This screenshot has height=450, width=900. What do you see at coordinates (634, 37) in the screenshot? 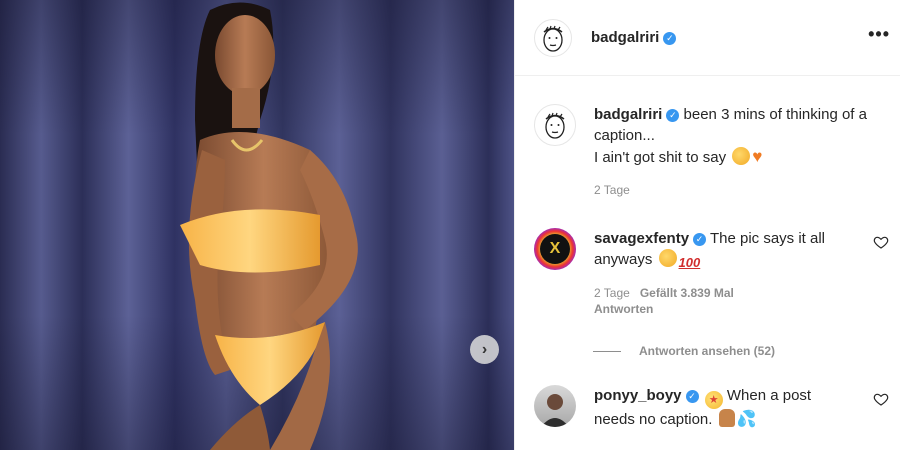
I see `author-username: badgalriri ✓` at bounding box center [634, 37].